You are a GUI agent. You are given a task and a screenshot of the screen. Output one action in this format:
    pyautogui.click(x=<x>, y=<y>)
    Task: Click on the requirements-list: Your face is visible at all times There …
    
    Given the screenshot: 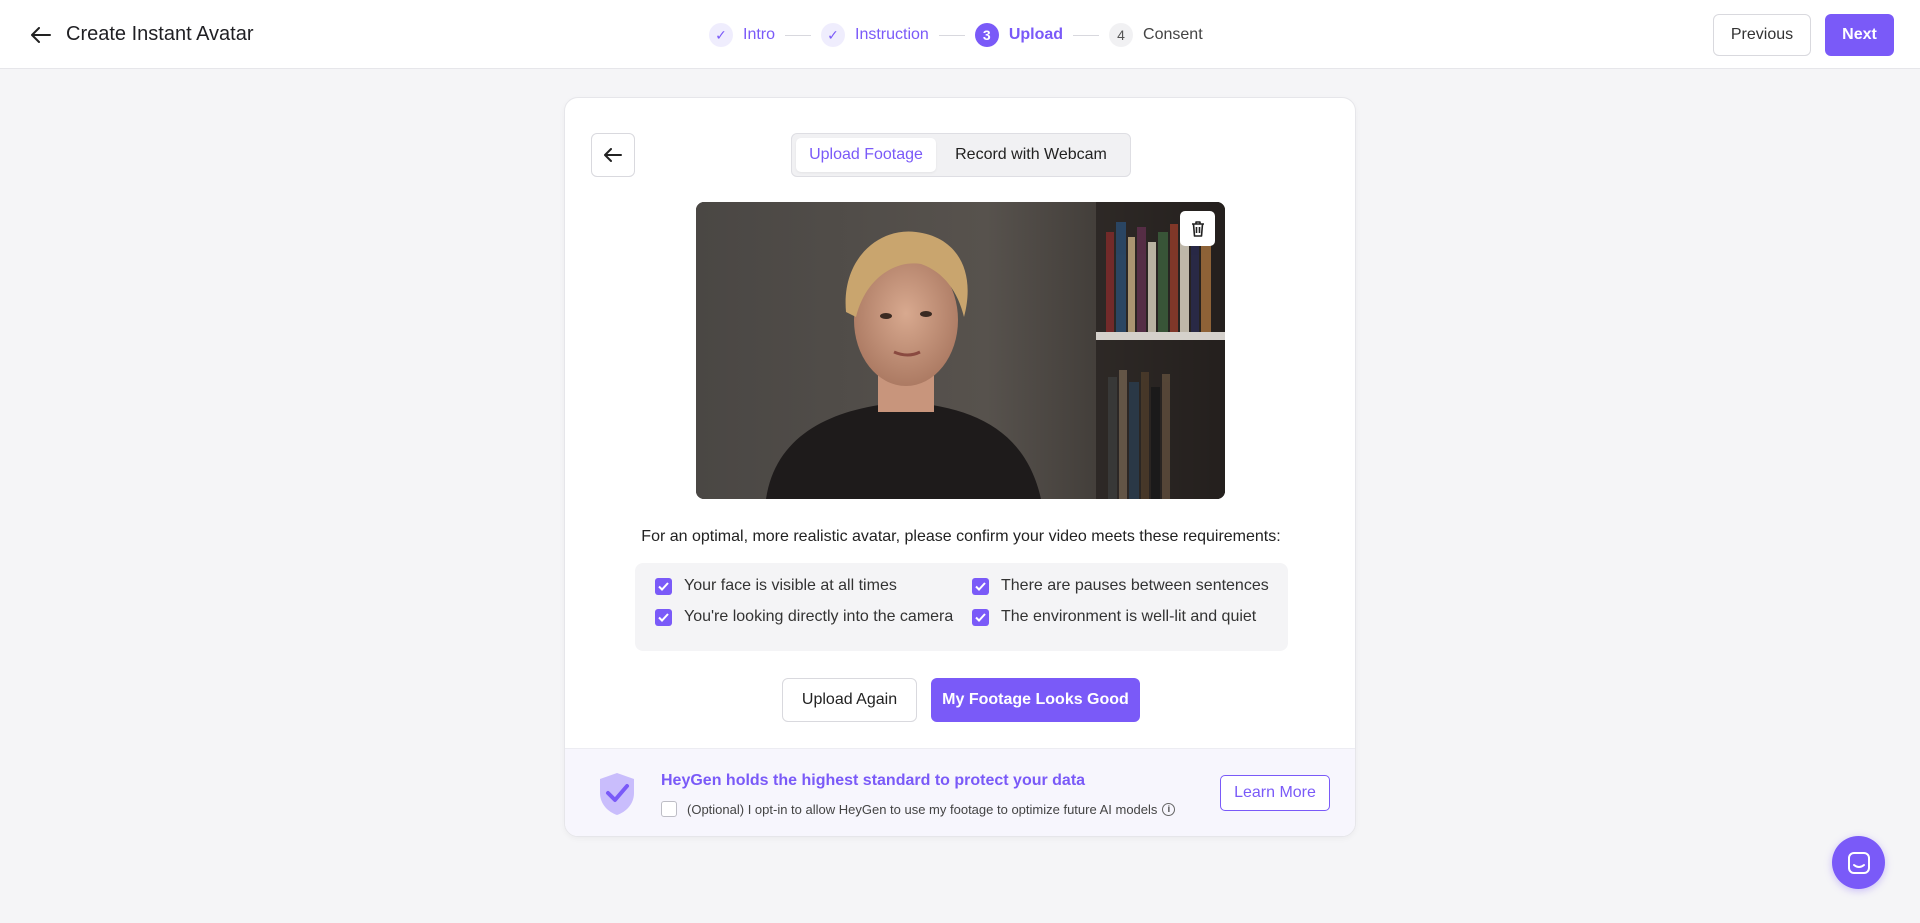 What is the action you would take?
    pyautogui.click(x=961, y=607)
    